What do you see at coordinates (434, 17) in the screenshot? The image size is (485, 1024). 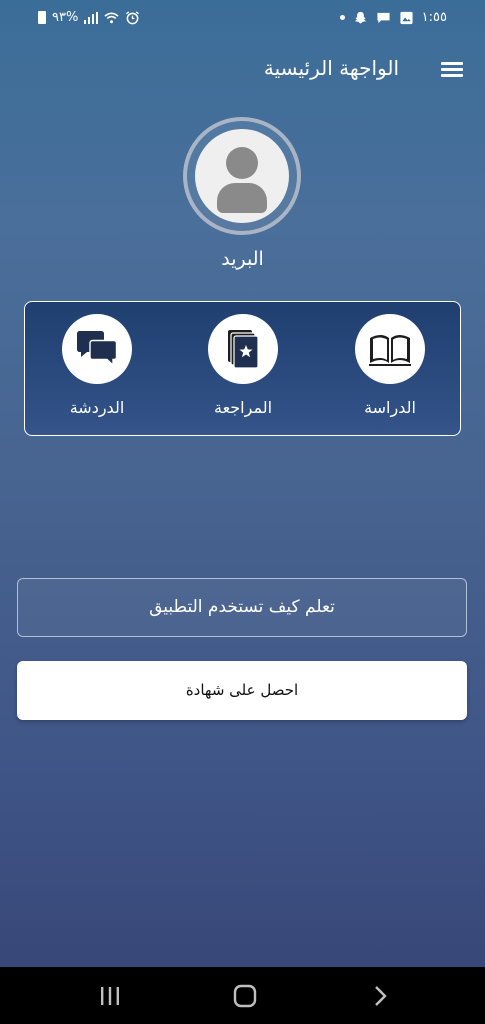 I see `clock: ١:٥٥` at bounding box center [434, 17].